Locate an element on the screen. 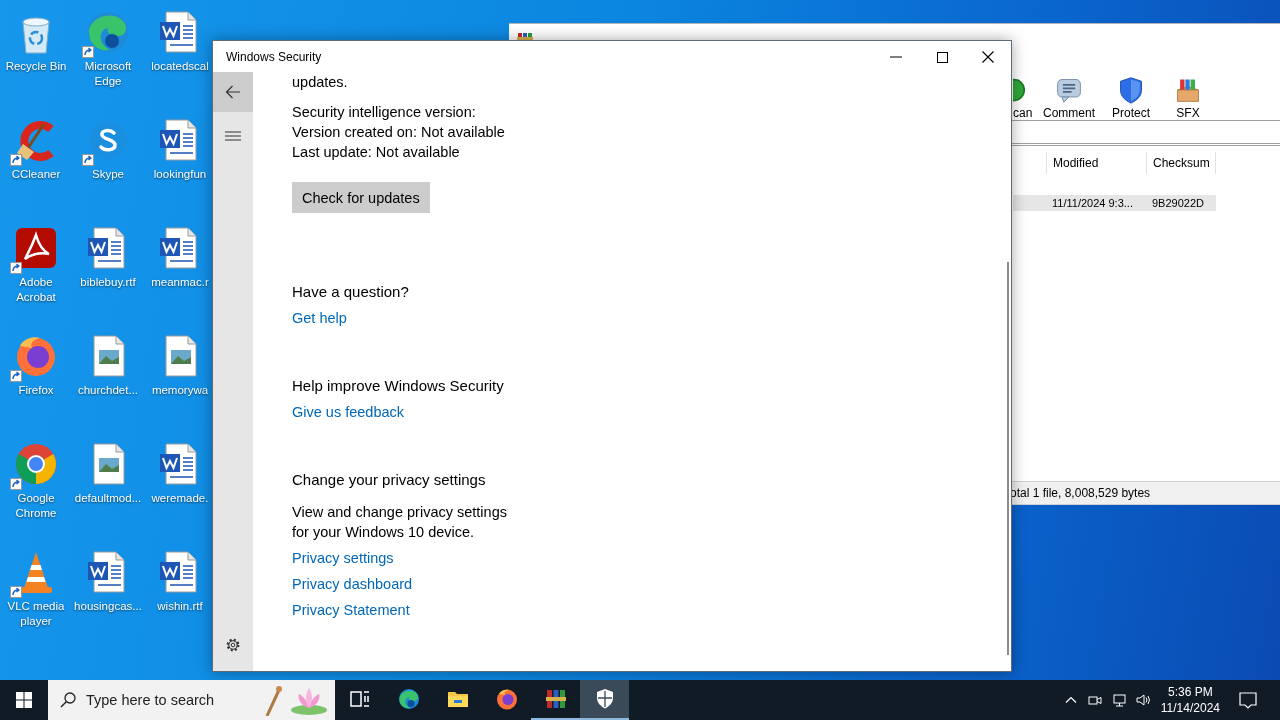 This screenshot has height=720, width=1280. link: Give us feedback is located at coordinates (348, 412).